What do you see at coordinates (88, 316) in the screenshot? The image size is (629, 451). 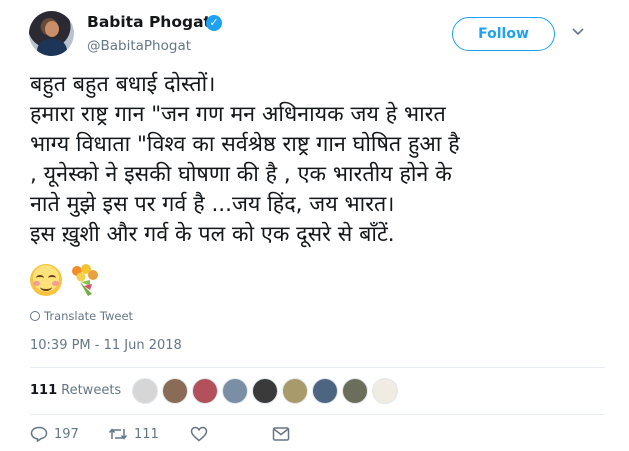 I see `translate-label: Translate Tweet` at bounding box center [88, 316].